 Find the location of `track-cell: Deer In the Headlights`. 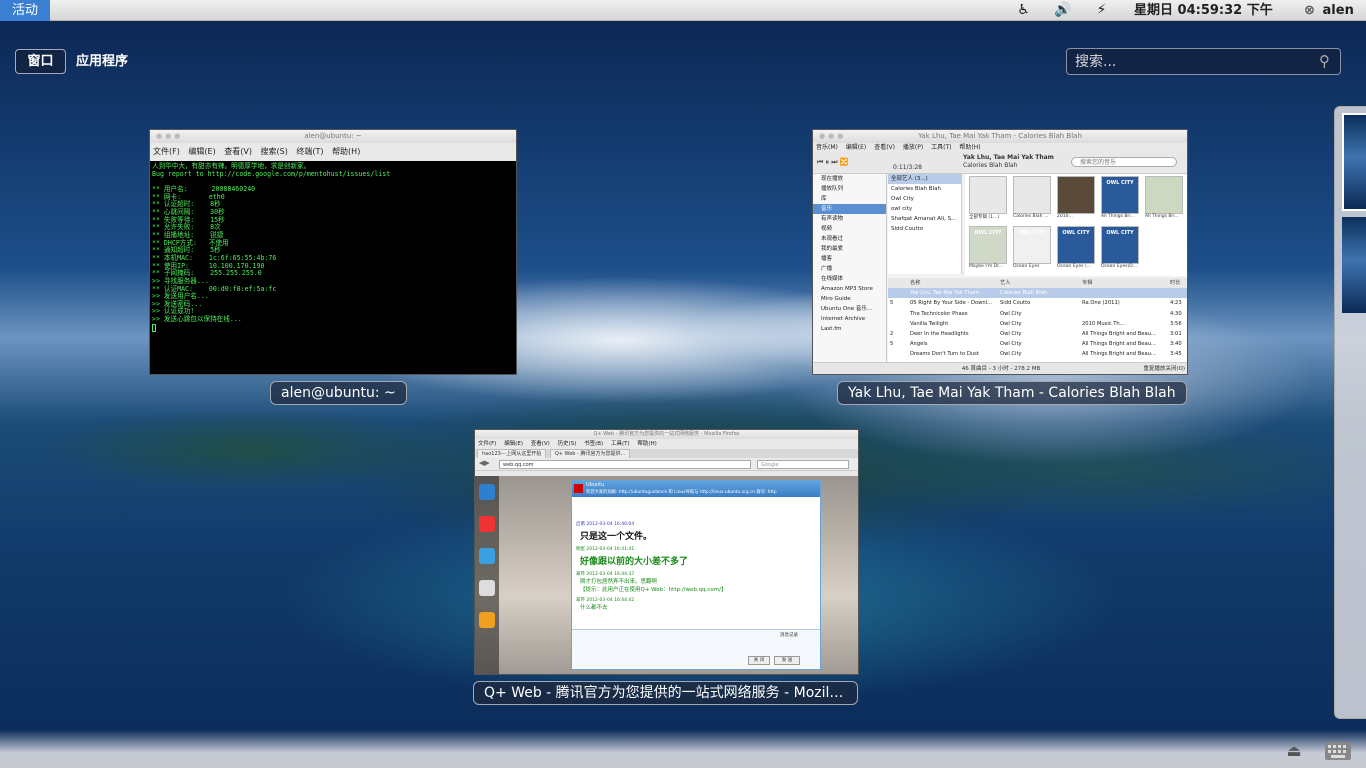

track-cell: Deer In the Headlights is located at coordinates (939, 333).